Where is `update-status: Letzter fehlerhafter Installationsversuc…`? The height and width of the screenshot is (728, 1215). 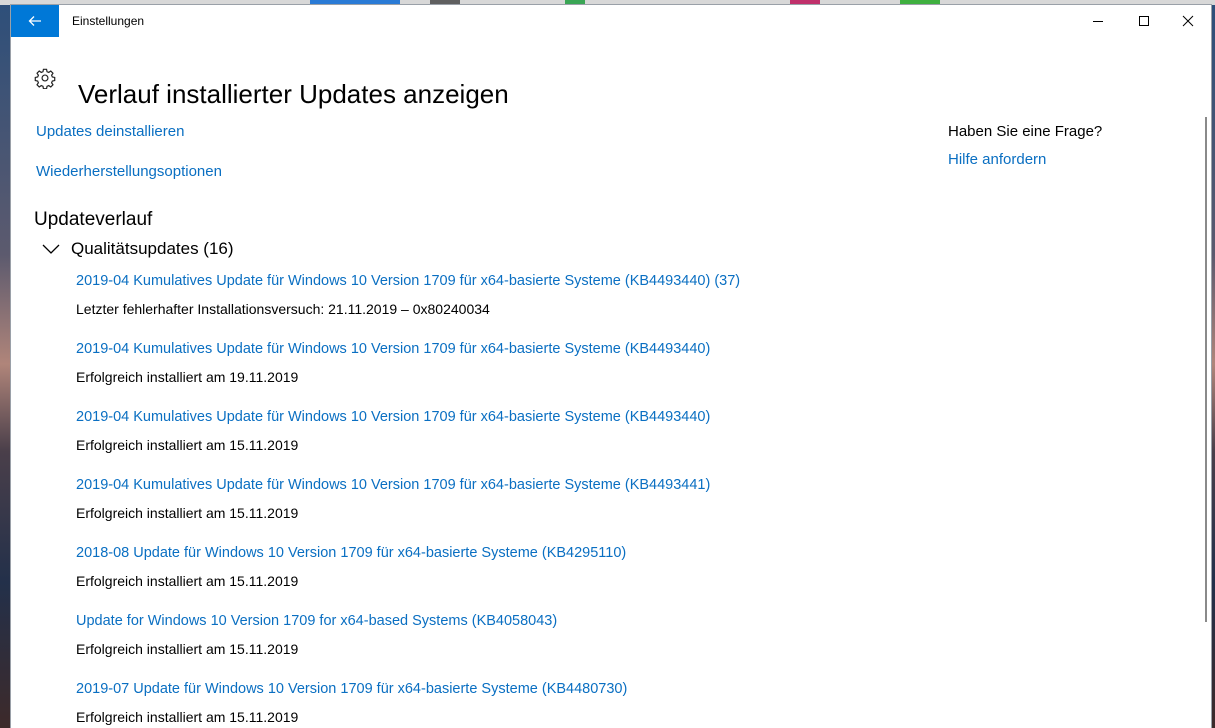 update-status: Letzter fehlerhafter Installationsversuc… is located at coordinates (283, 309).